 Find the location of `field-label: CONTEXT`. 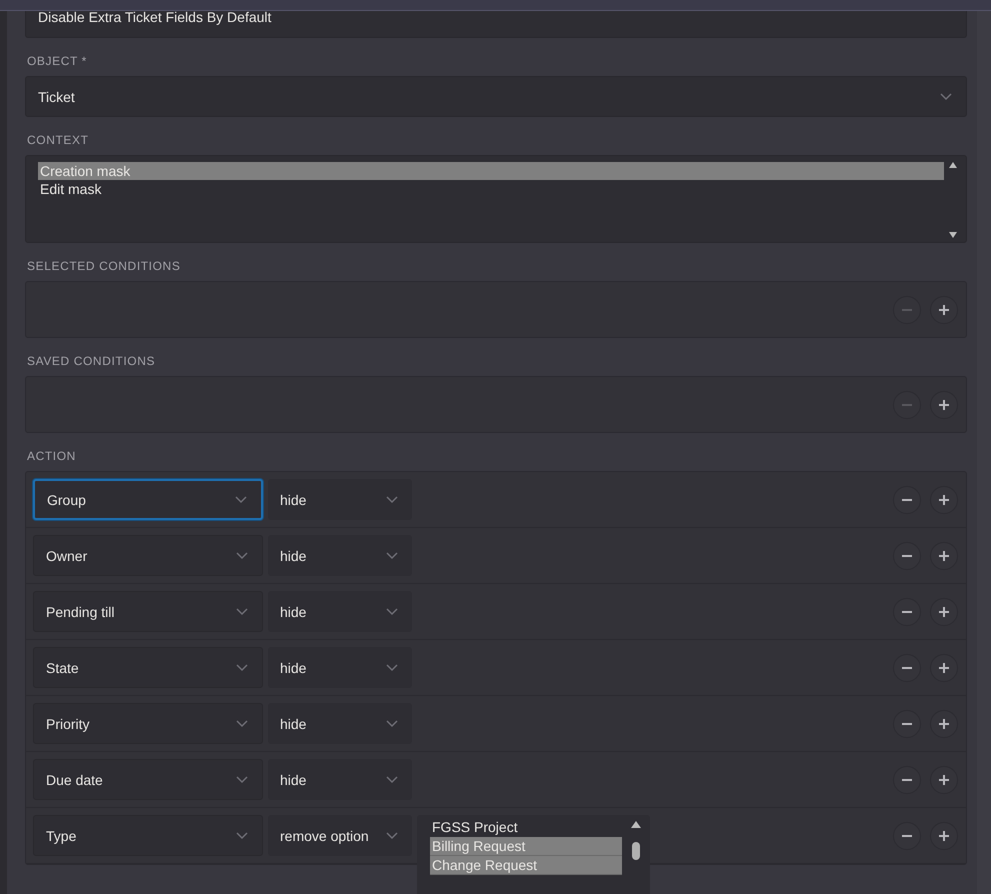

field-label: CONTEXT is located at coordinates (58, 140).